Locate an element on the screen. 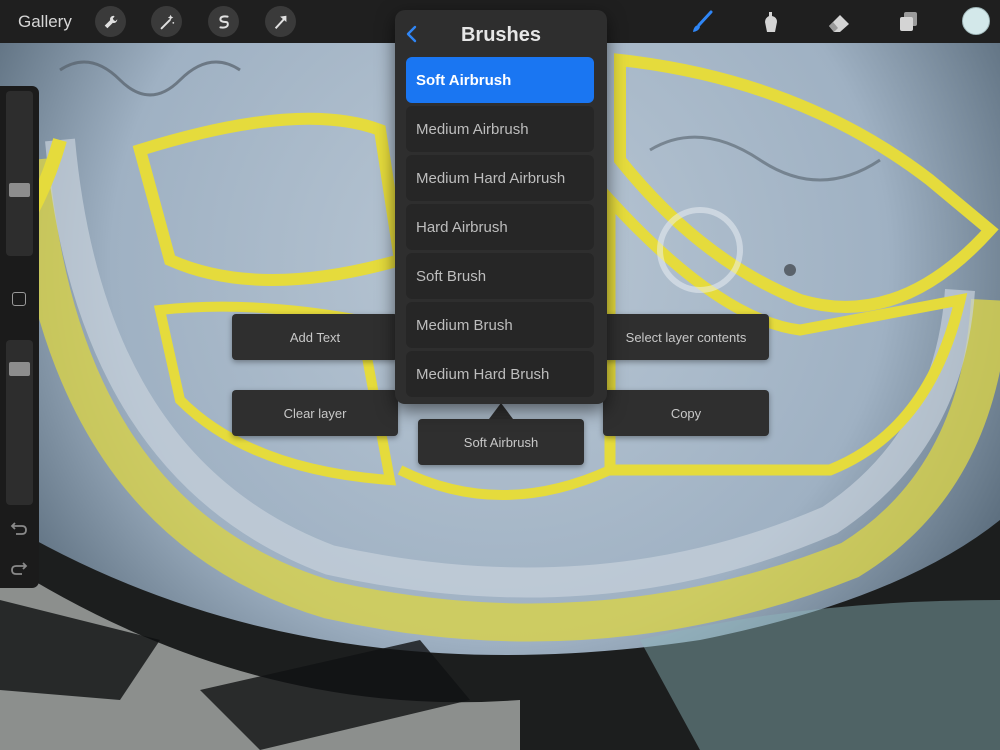  brush-size-thumb is located at coordinates (19, 190).